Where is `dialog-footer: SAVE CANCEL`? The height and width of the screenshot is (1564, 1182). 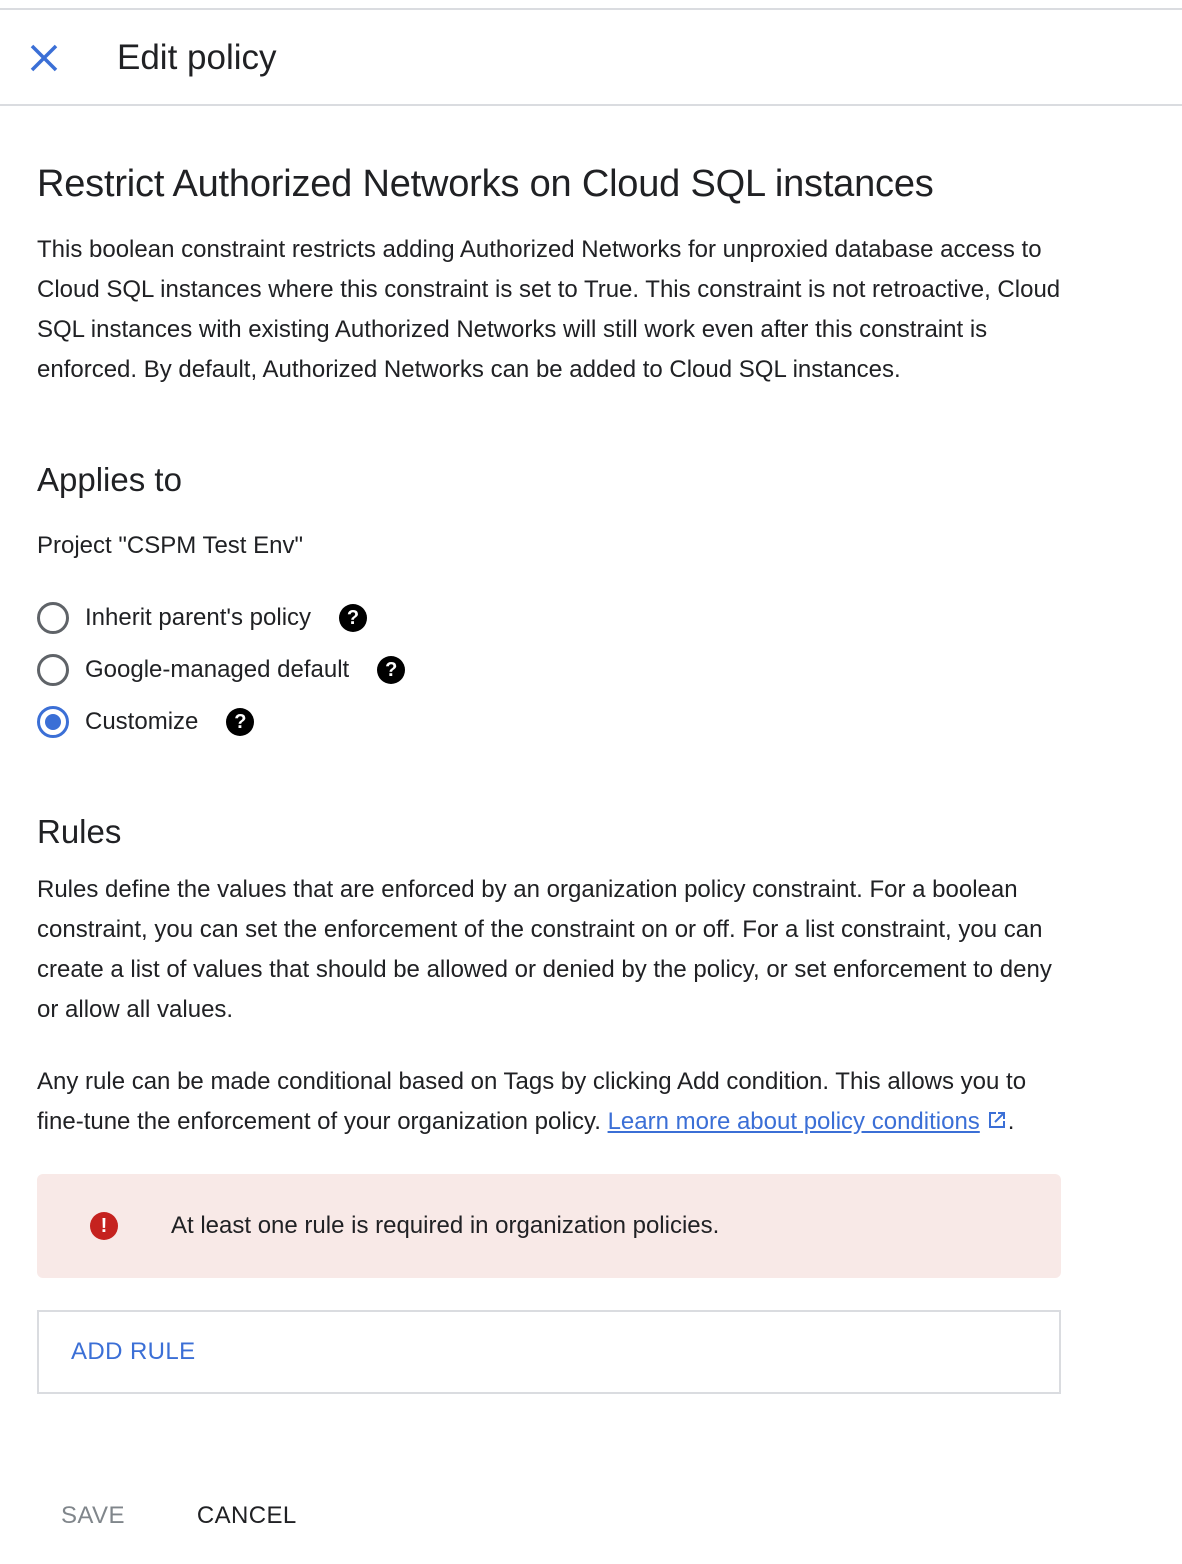
dialog-footer: SAVE CANCEL is located at coordinates (179, 1516).